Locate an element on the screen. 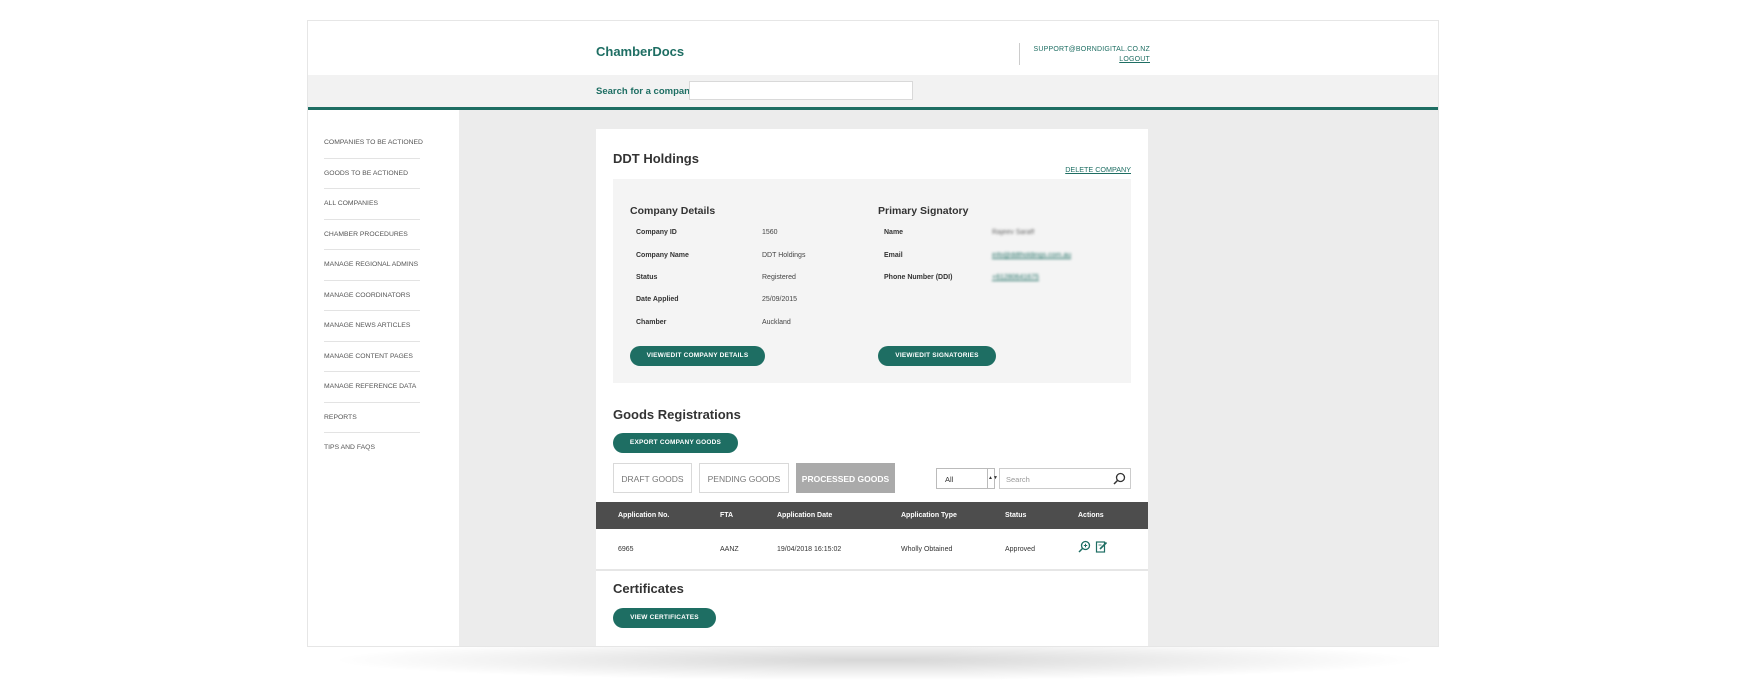 The height and width of the screenshot is (700, 1738). cell-application-date: 19/04/2018 16:15:02 is located at coordinates (809, 549).